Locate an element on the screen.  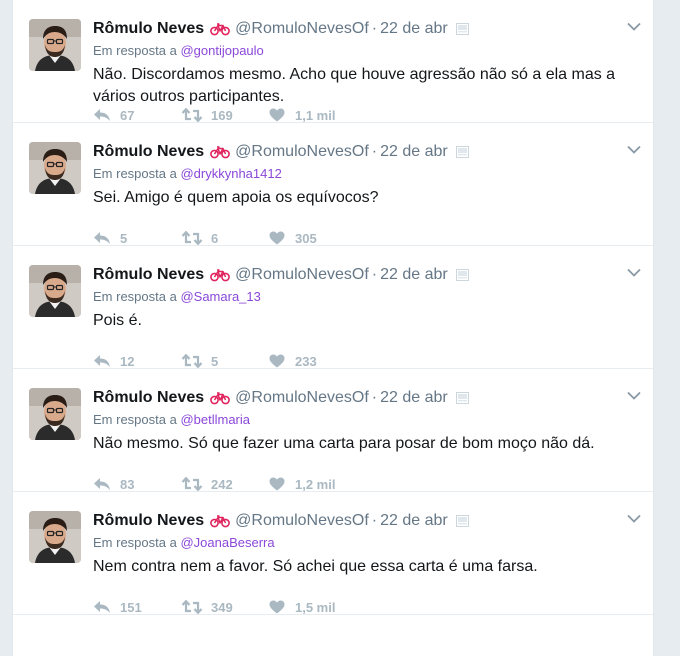
tweet-actions: 83 242 1,2 mil is located at coordinates (225, 484).